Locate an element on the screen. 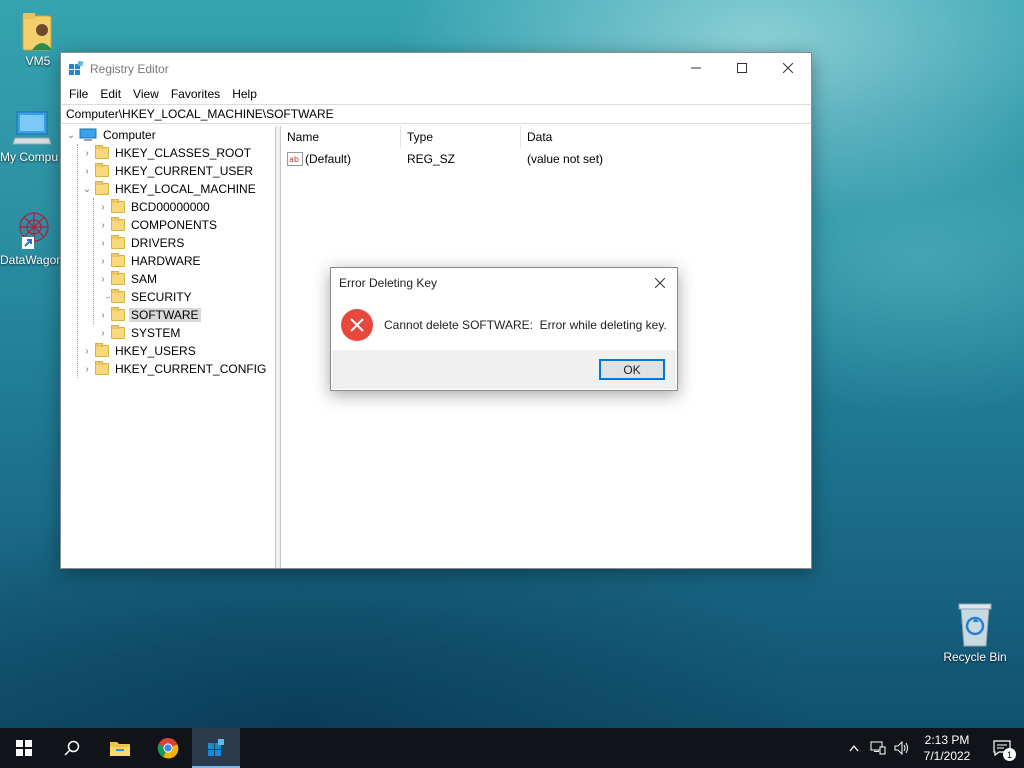 This screenshot has width=1024, height=768. column-header-name: Name is located at coordinates (341, 136).